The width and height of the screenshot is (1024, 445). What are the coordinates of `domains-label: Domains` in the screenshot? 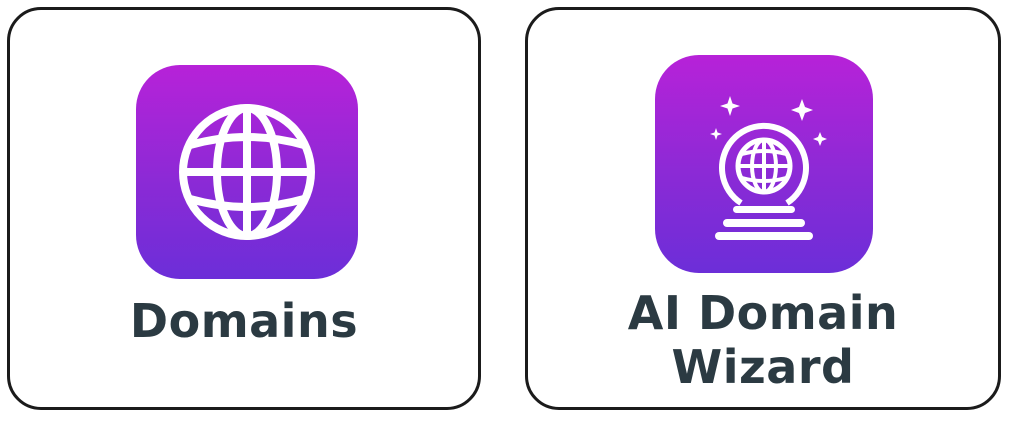 It's located at (244, 321).